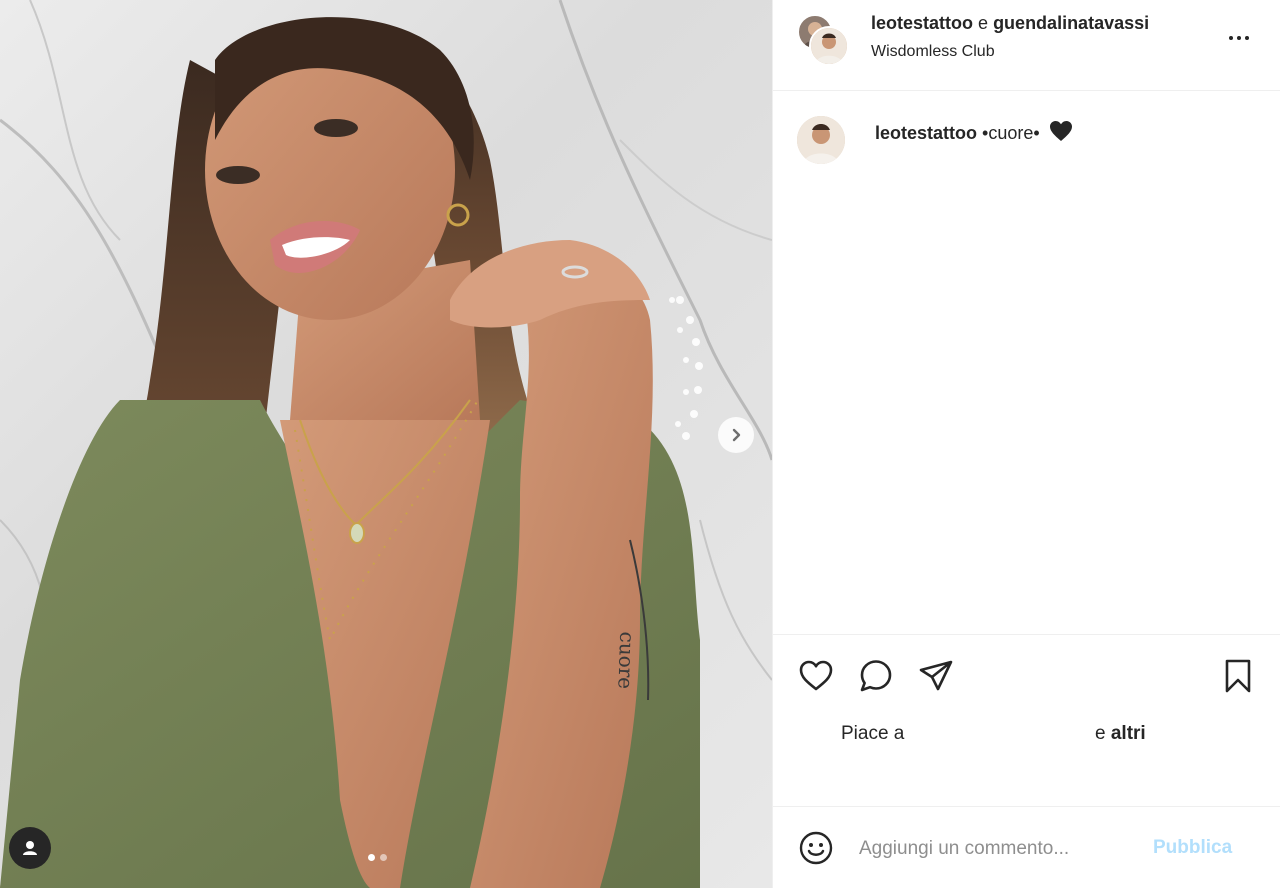  What do you see at coordinates (1128, 733) in the screenshot?
I see `likes-others-link: altri` at bounding box center [1128, 733].